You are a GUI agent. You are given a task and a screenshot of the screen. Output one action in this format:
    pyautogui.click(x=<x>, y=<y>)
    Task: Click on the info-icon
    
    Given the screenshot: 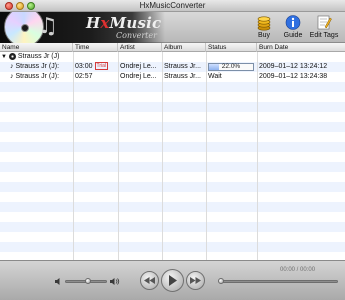 What is the action you would take?
    pyautogui.click(x=293, y=22)
    